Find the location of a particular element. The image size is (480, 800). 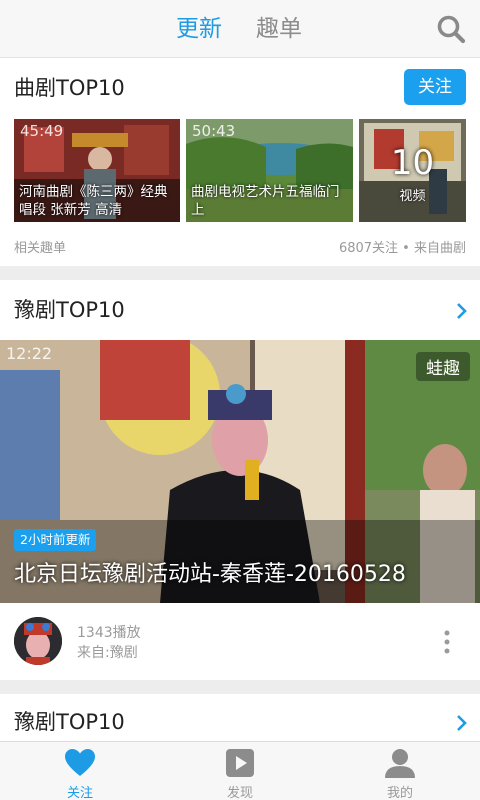

heart-icon is located at coordinates (80, 762).